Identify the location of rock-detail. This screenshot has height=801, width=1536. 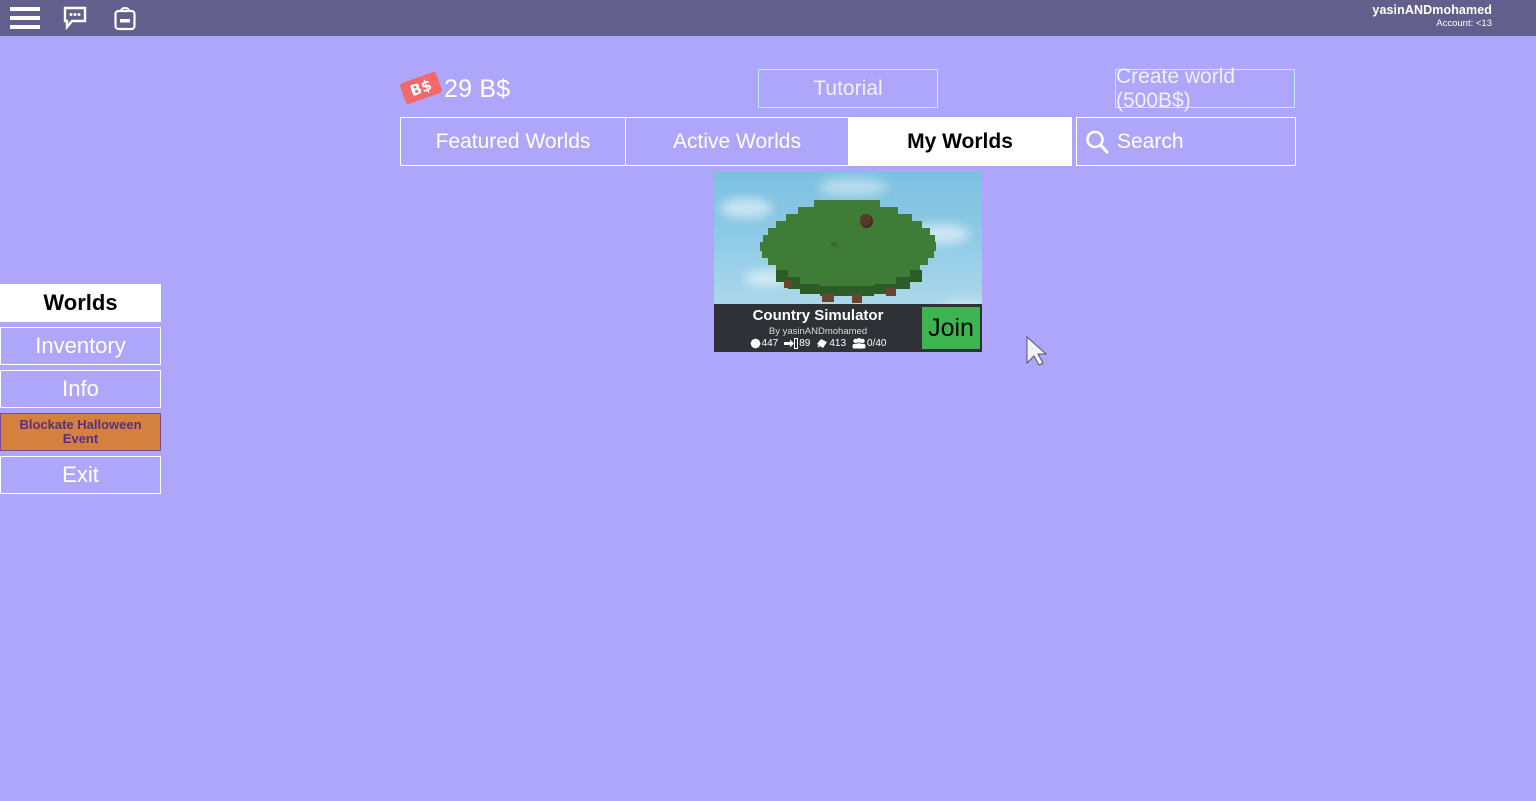
(866, 221).